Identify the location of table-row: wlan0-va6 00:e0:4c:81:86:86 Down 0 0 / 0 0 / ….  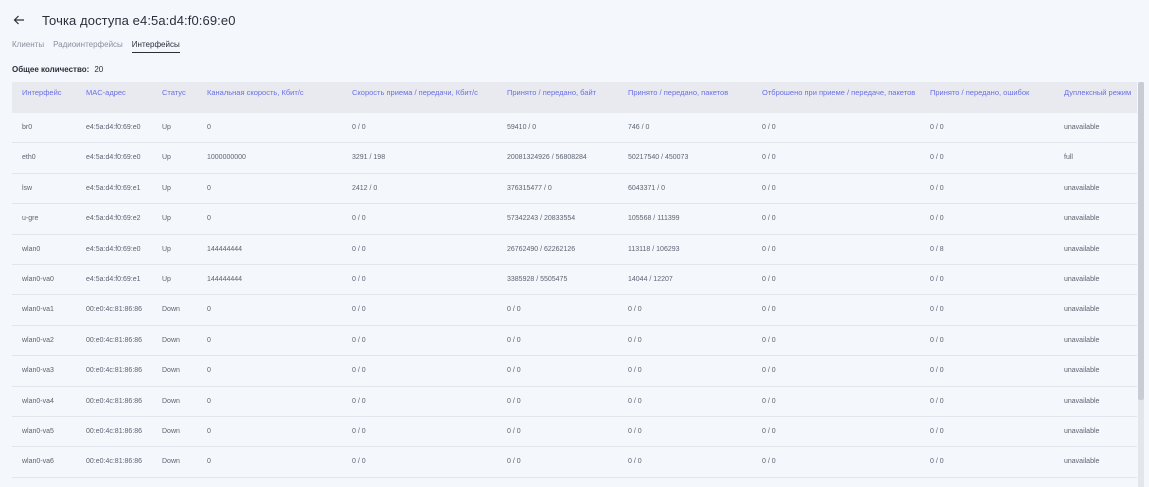
(574, 462).